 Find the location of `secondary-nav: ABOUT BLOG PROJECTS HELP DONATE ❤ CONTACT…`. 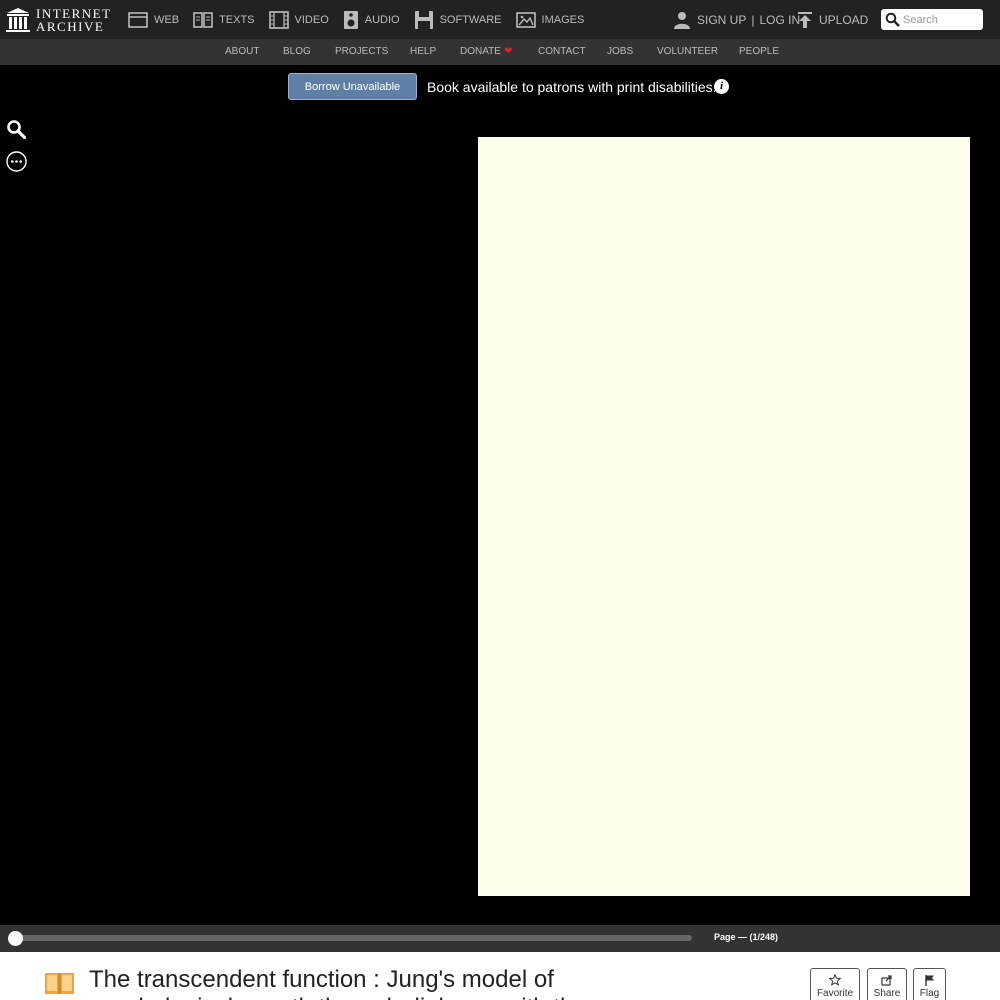

secondary-nav: ABOUT BLOG PROJECTS HELP DONATE ❤ CONTACT… is located at coordinates (500, 52).